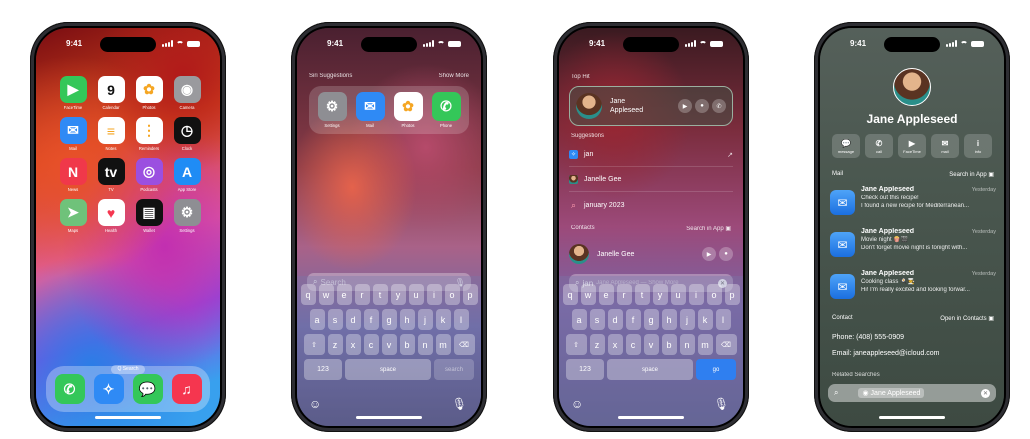 The height and width of the screenshot is (439, 1030). I want to click on key-v: v, so click(651, 344).